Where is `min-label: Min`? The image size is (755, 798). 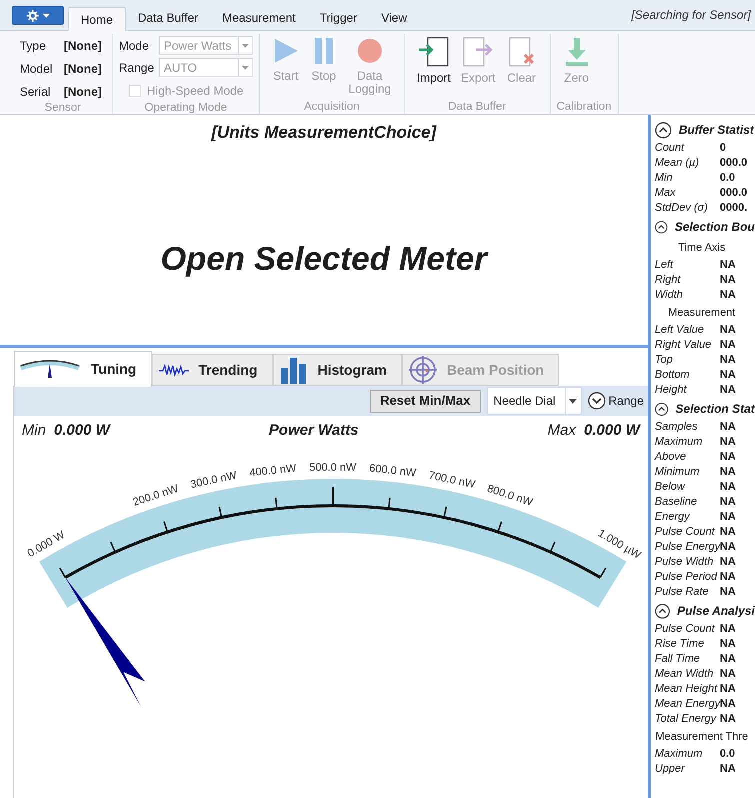 min-label: Min is located at coordinates (34, 430).